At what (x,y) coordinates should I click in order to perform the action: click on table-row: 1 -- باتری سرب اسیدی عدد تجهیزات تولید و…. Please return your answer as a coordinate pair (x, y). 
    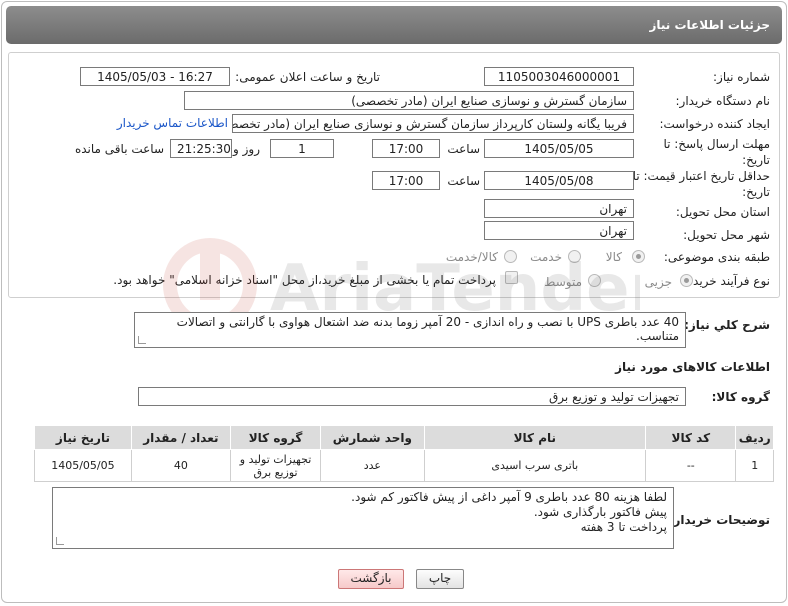
    Looking at the image, I should click on (404, 465).